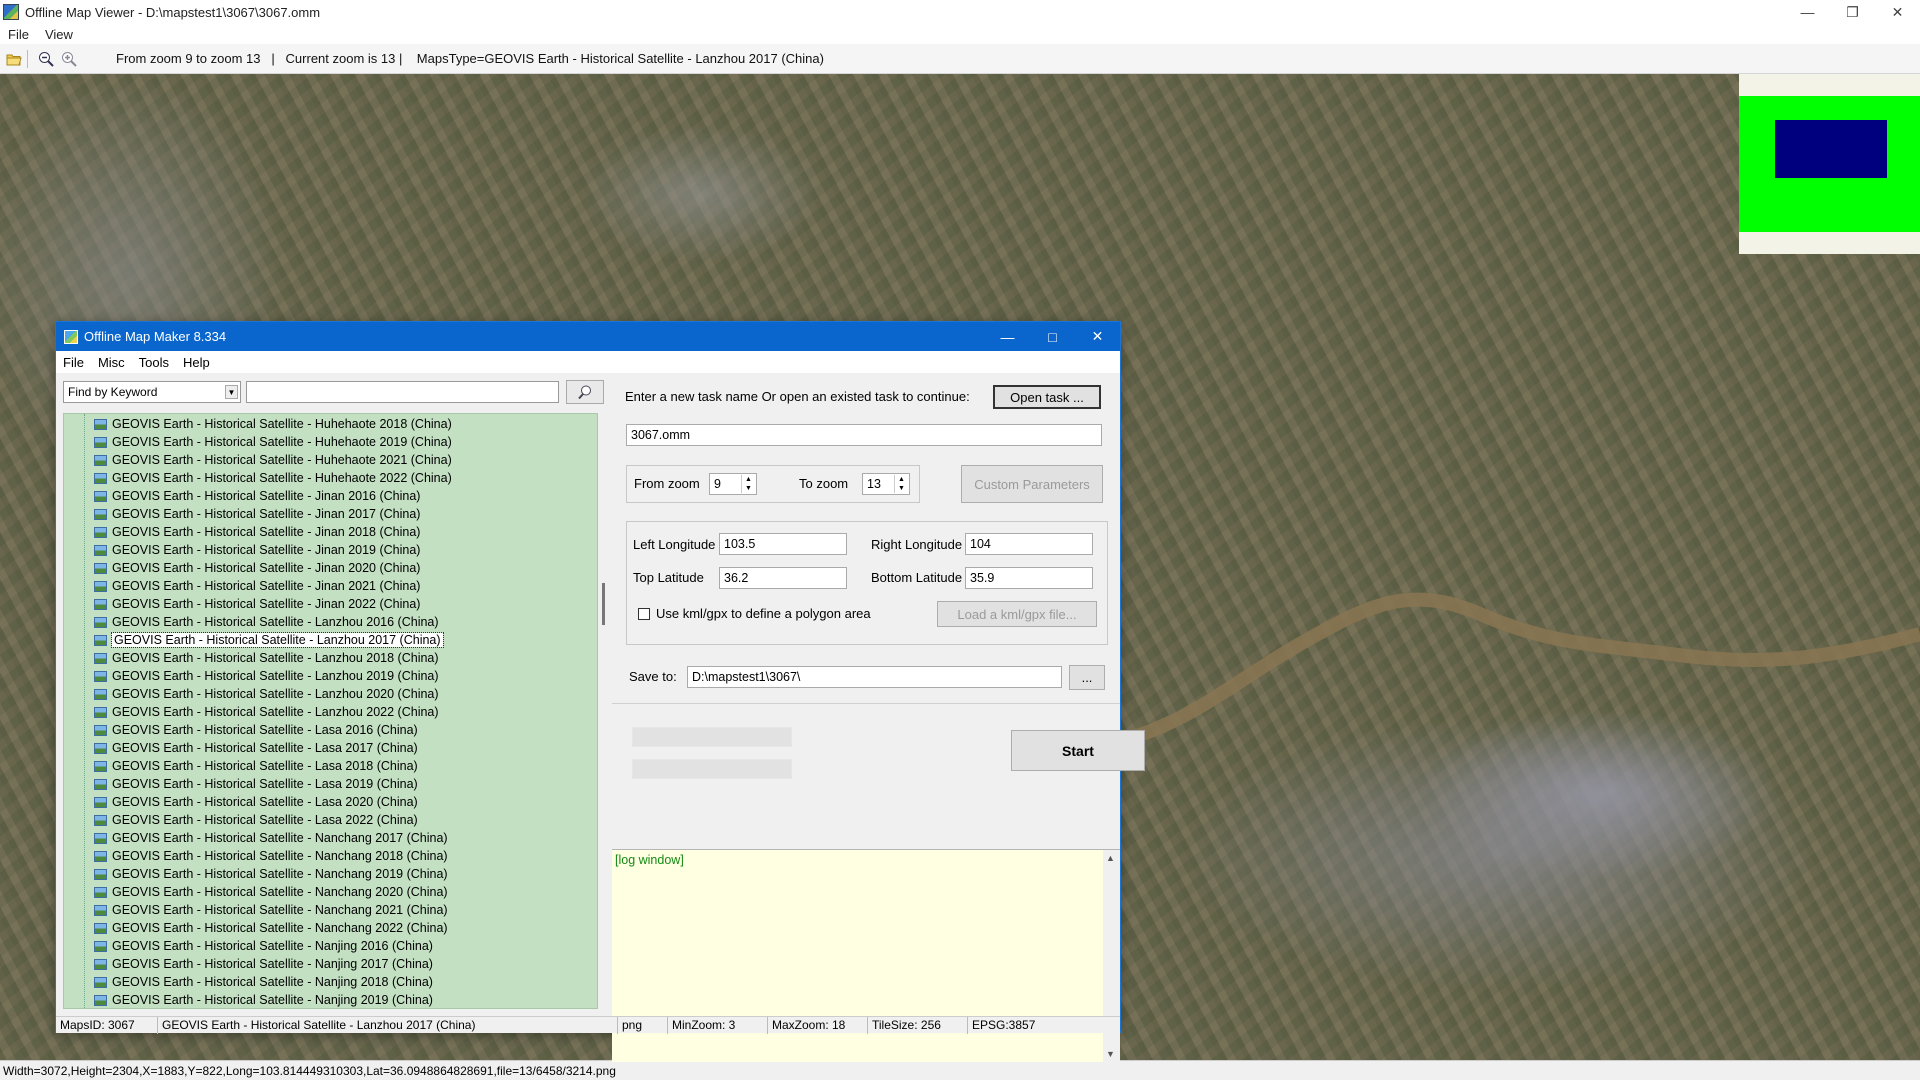  I want to click on save-path-input: D:\mapstest1\3067\, so click(874, 677).